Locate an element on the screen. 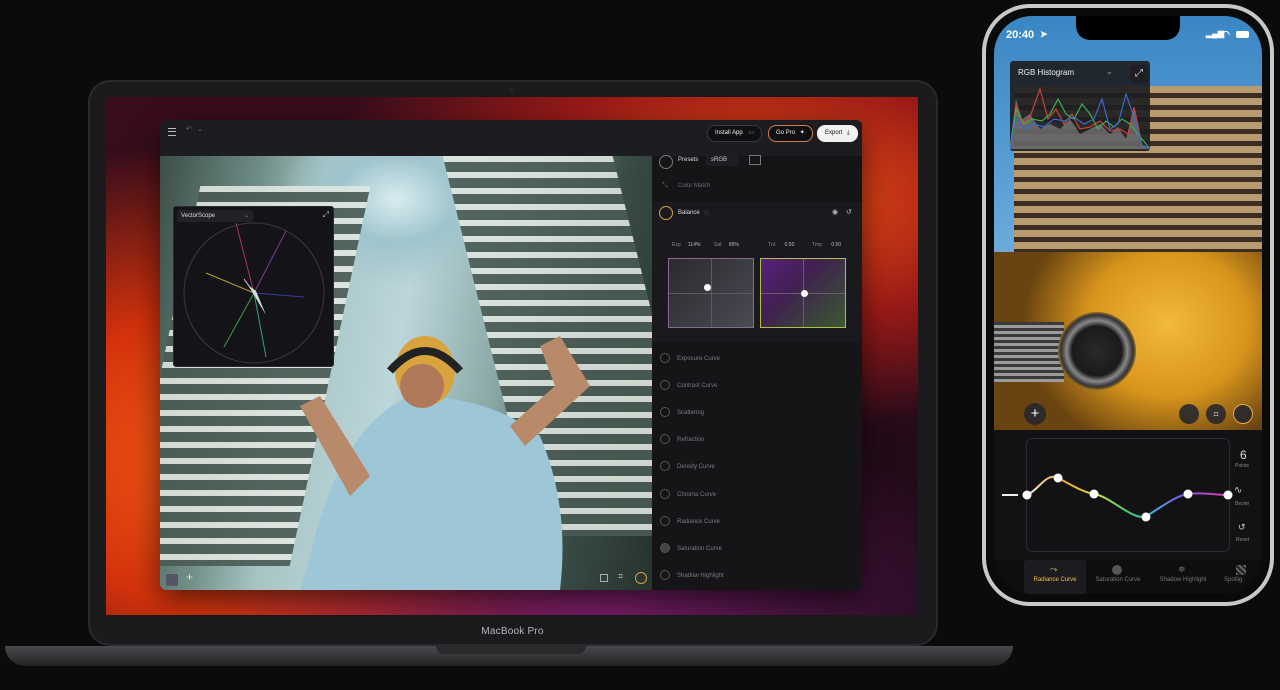 The height and width of the screenshot is (690, 1280). radiance-curve-graph is located at coordinates (1128, 495).